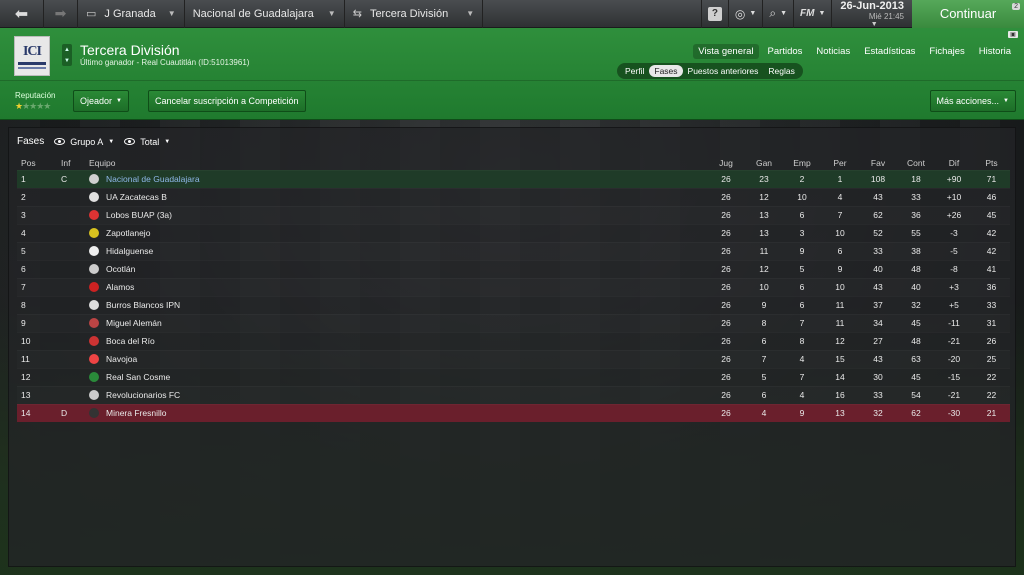  What do you see at coordinates (84, 142) in the screenshot?
I see `group-selector: Grupo A ▼` at bounding box center [84, 142].